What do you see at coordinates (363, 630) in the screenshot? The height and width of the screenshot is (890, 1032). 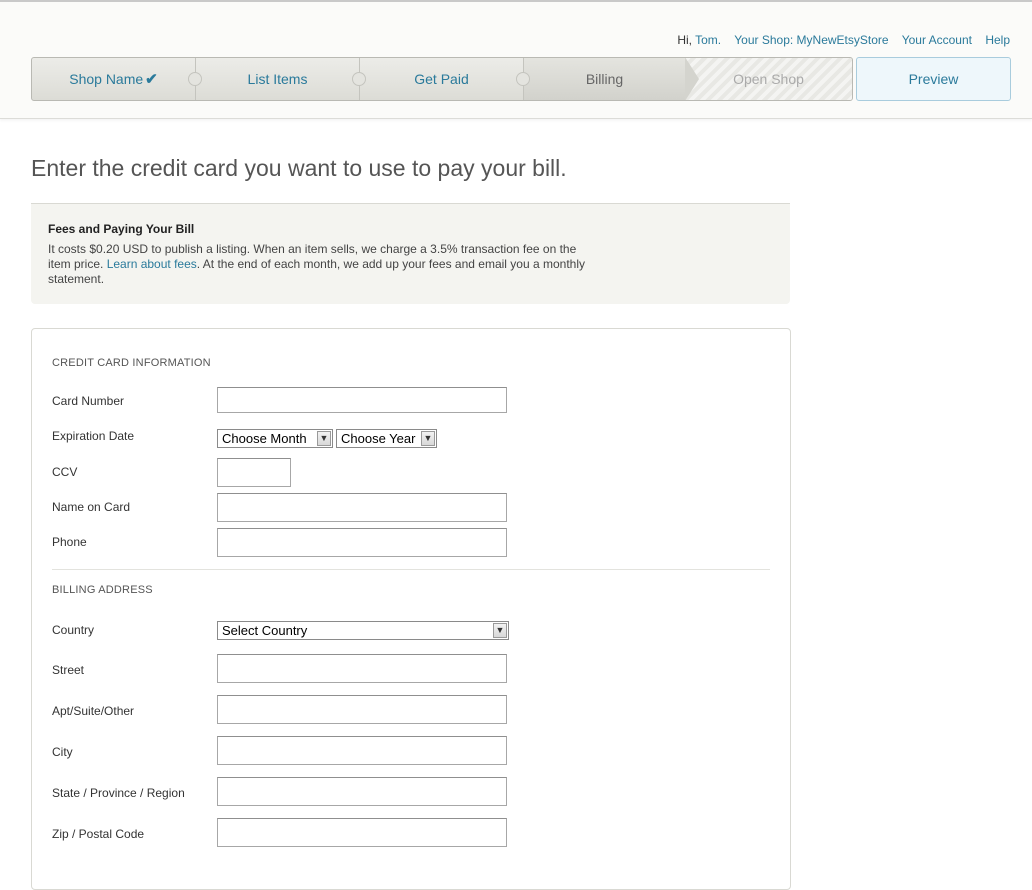 I see `country-select: Select Country ▼` at bounding box center [363, 630].